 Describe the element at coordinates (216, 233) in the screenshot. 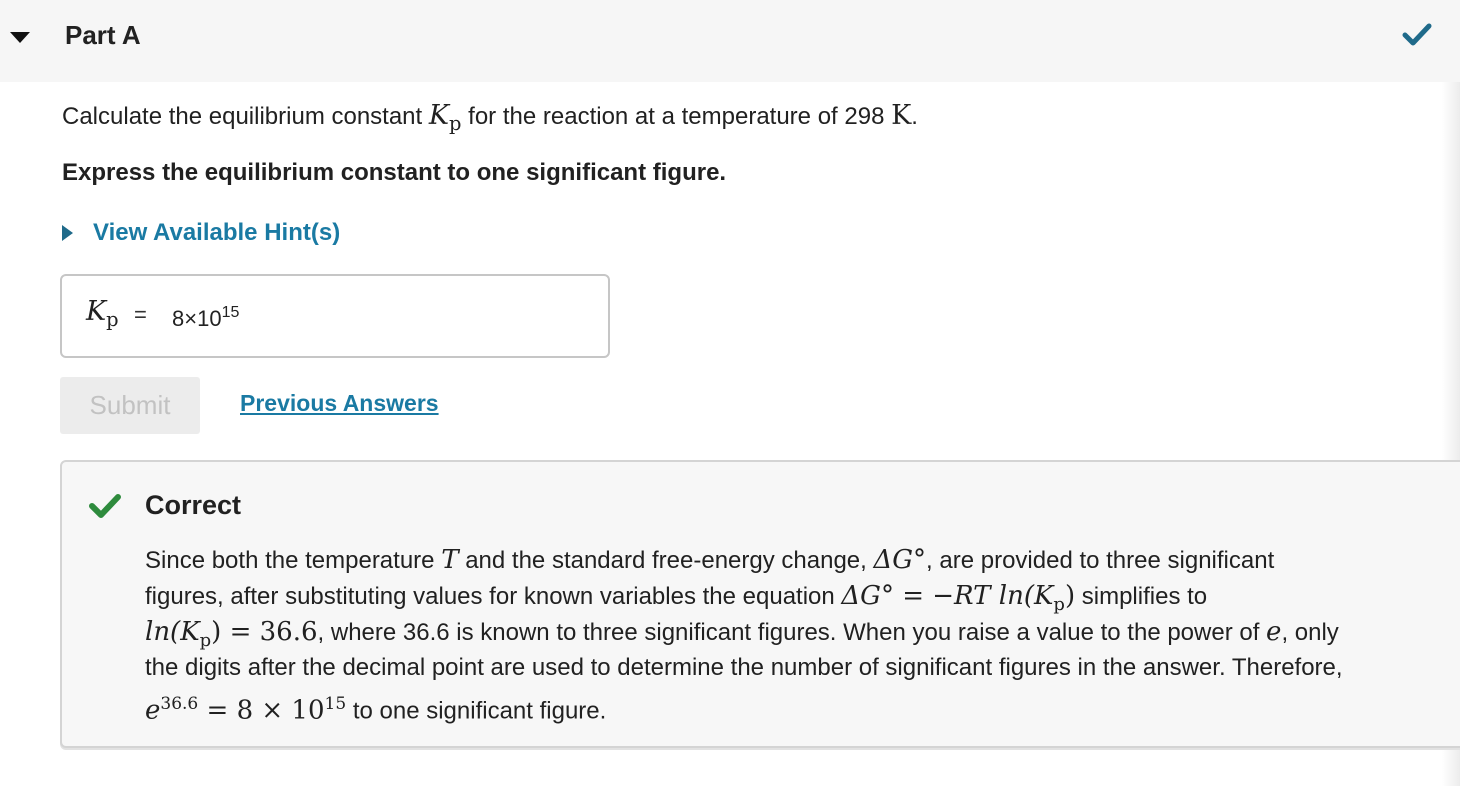

I see `view-hints-label: View Available Hint(s)` at that location.